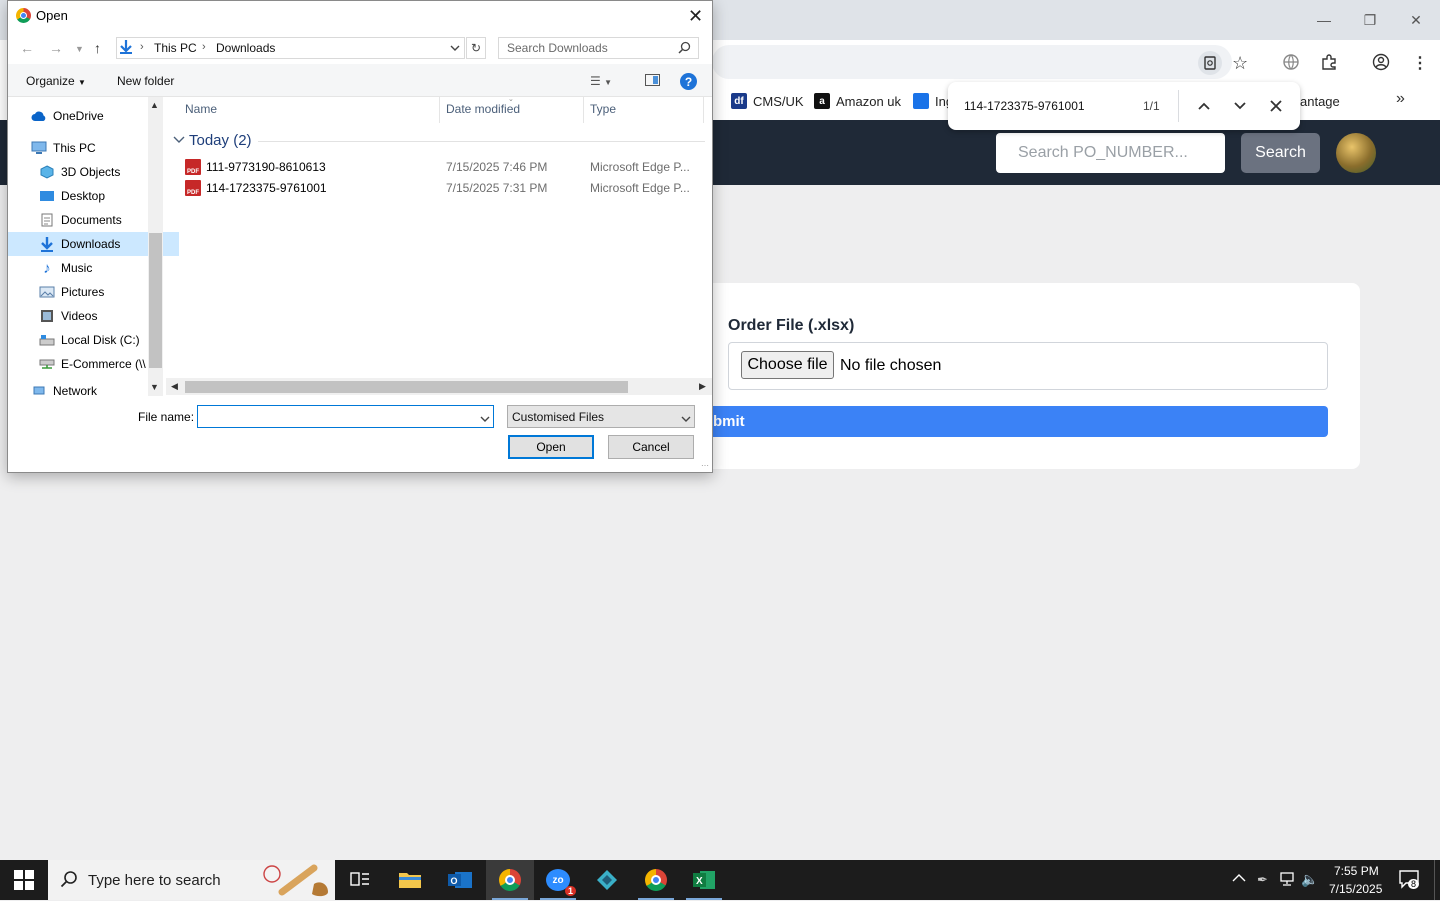 The width and height of the screenshot is (1440, 901). I want to click on chrome-profile-taskbar-icon, so click(656, 880).